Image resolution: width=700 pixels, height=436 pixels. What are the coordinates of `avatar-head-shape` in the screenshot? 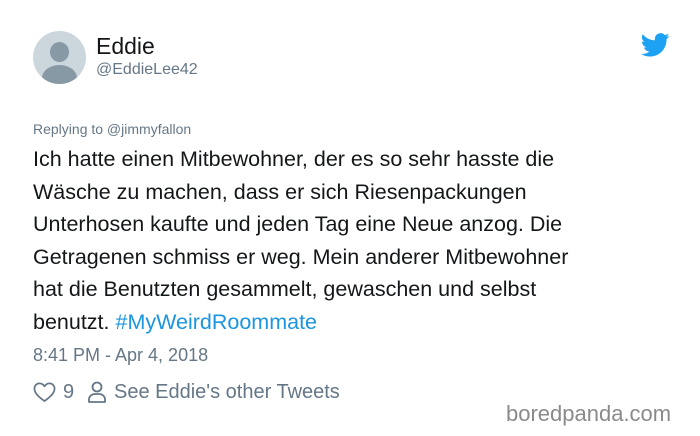 It's located at (59, 52).